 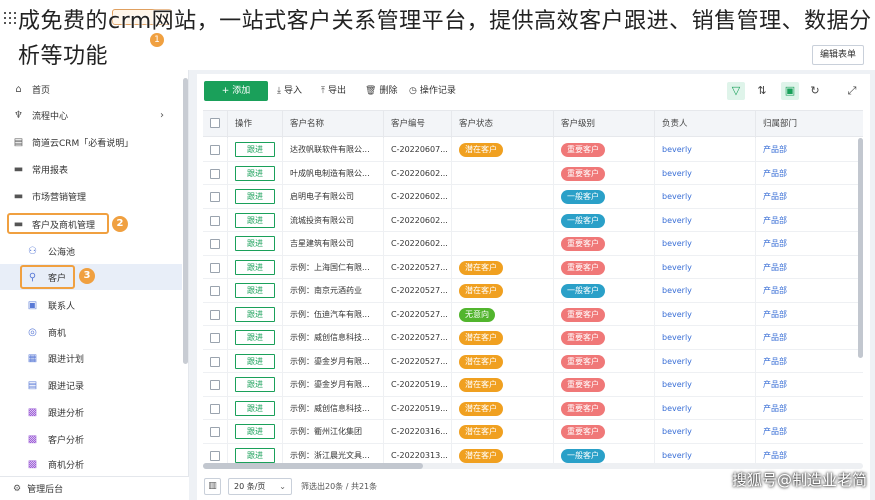 I want to click on export-button: ⤒ 导出, so click(x=333, y=91).